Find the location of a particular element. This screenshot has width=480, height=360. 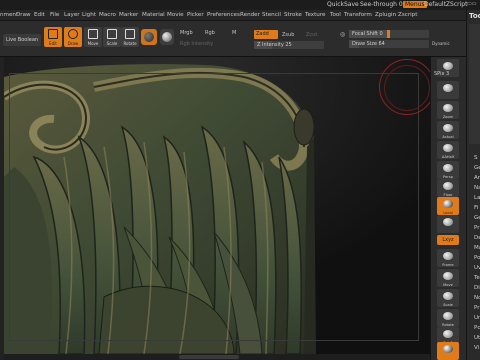

zoom-button: Zoom is located at coordinates (448, 110).